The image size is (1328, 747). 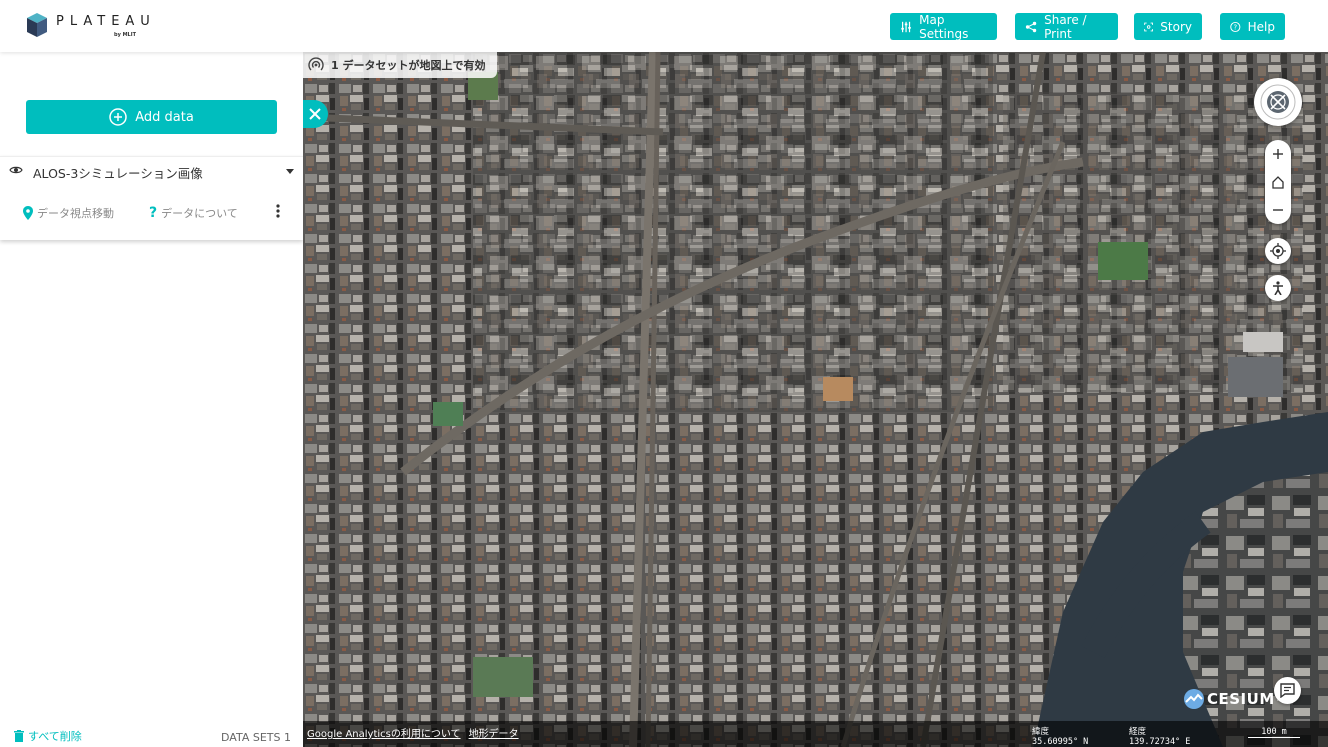 I want to click on eye-icon, so click(x=16, y=170).